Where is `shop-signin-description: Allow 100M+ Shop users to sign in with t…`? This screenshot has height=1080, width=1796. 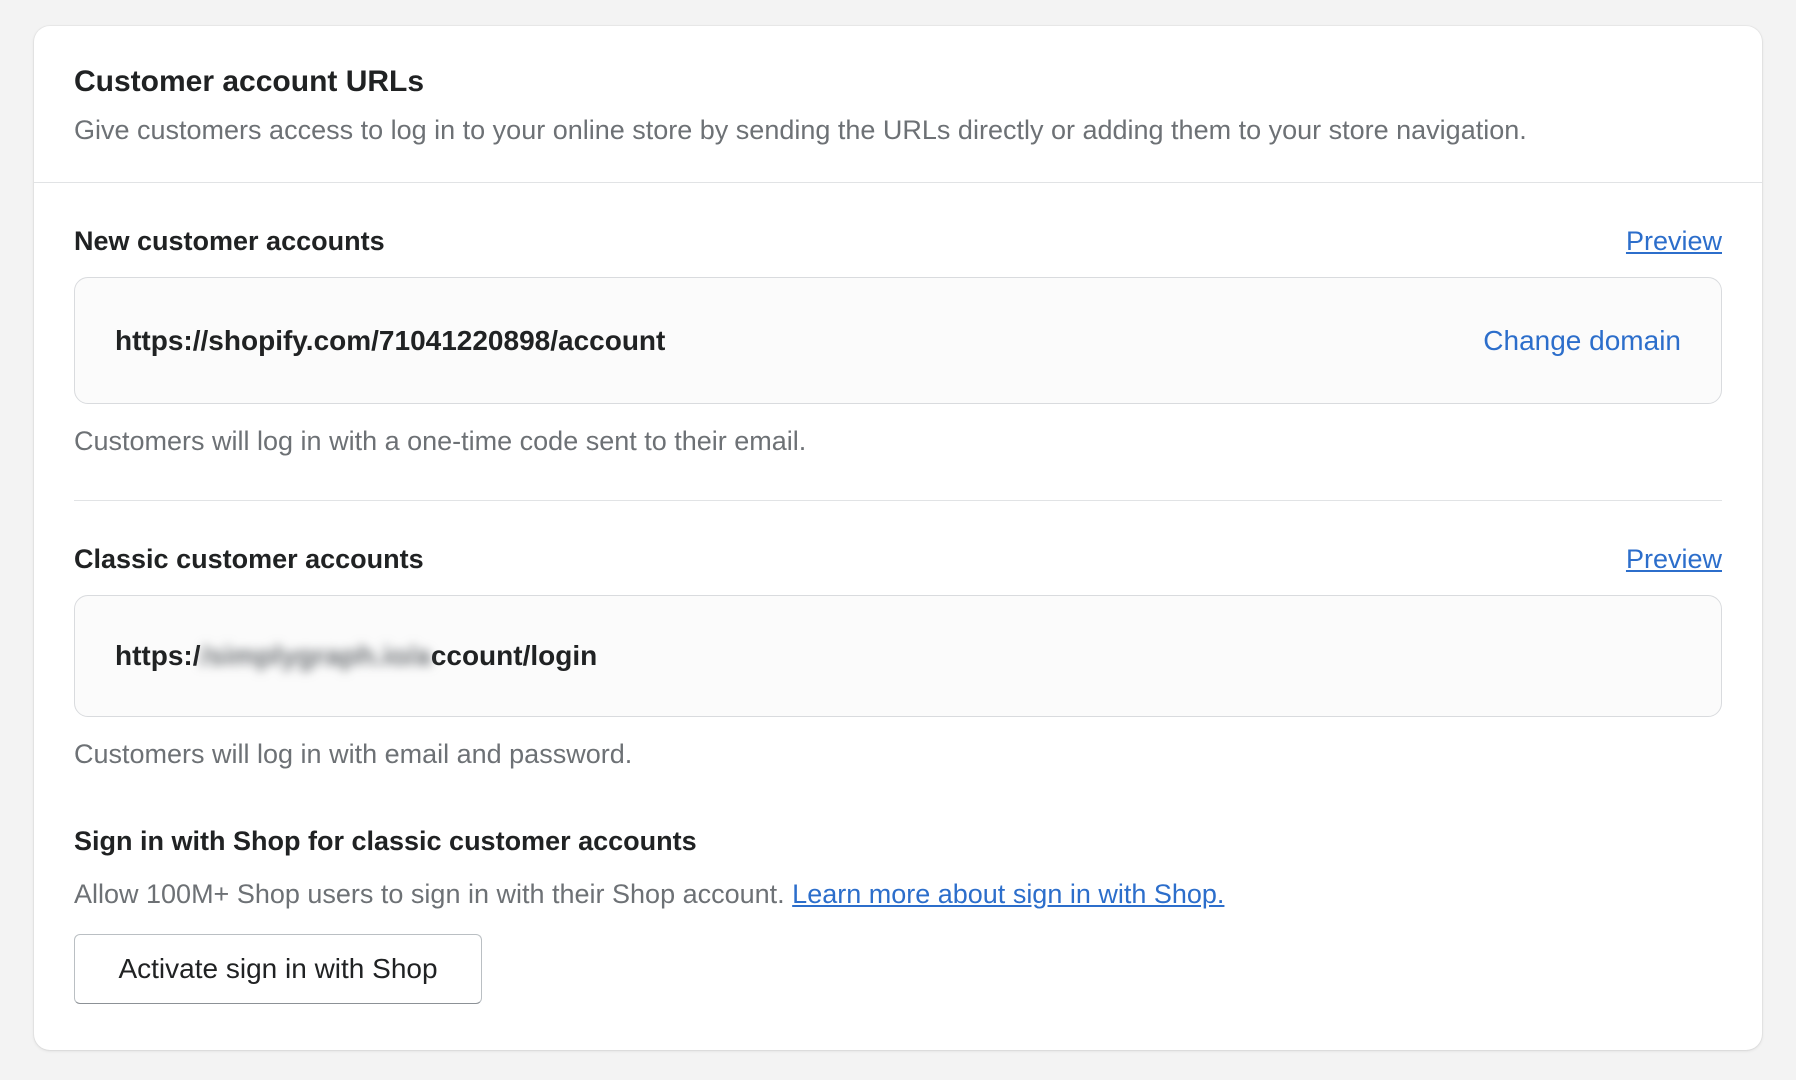
shop-signin-description: Allow 100M+ Shop users to sign in with t… is located at coordinates (898, 894).